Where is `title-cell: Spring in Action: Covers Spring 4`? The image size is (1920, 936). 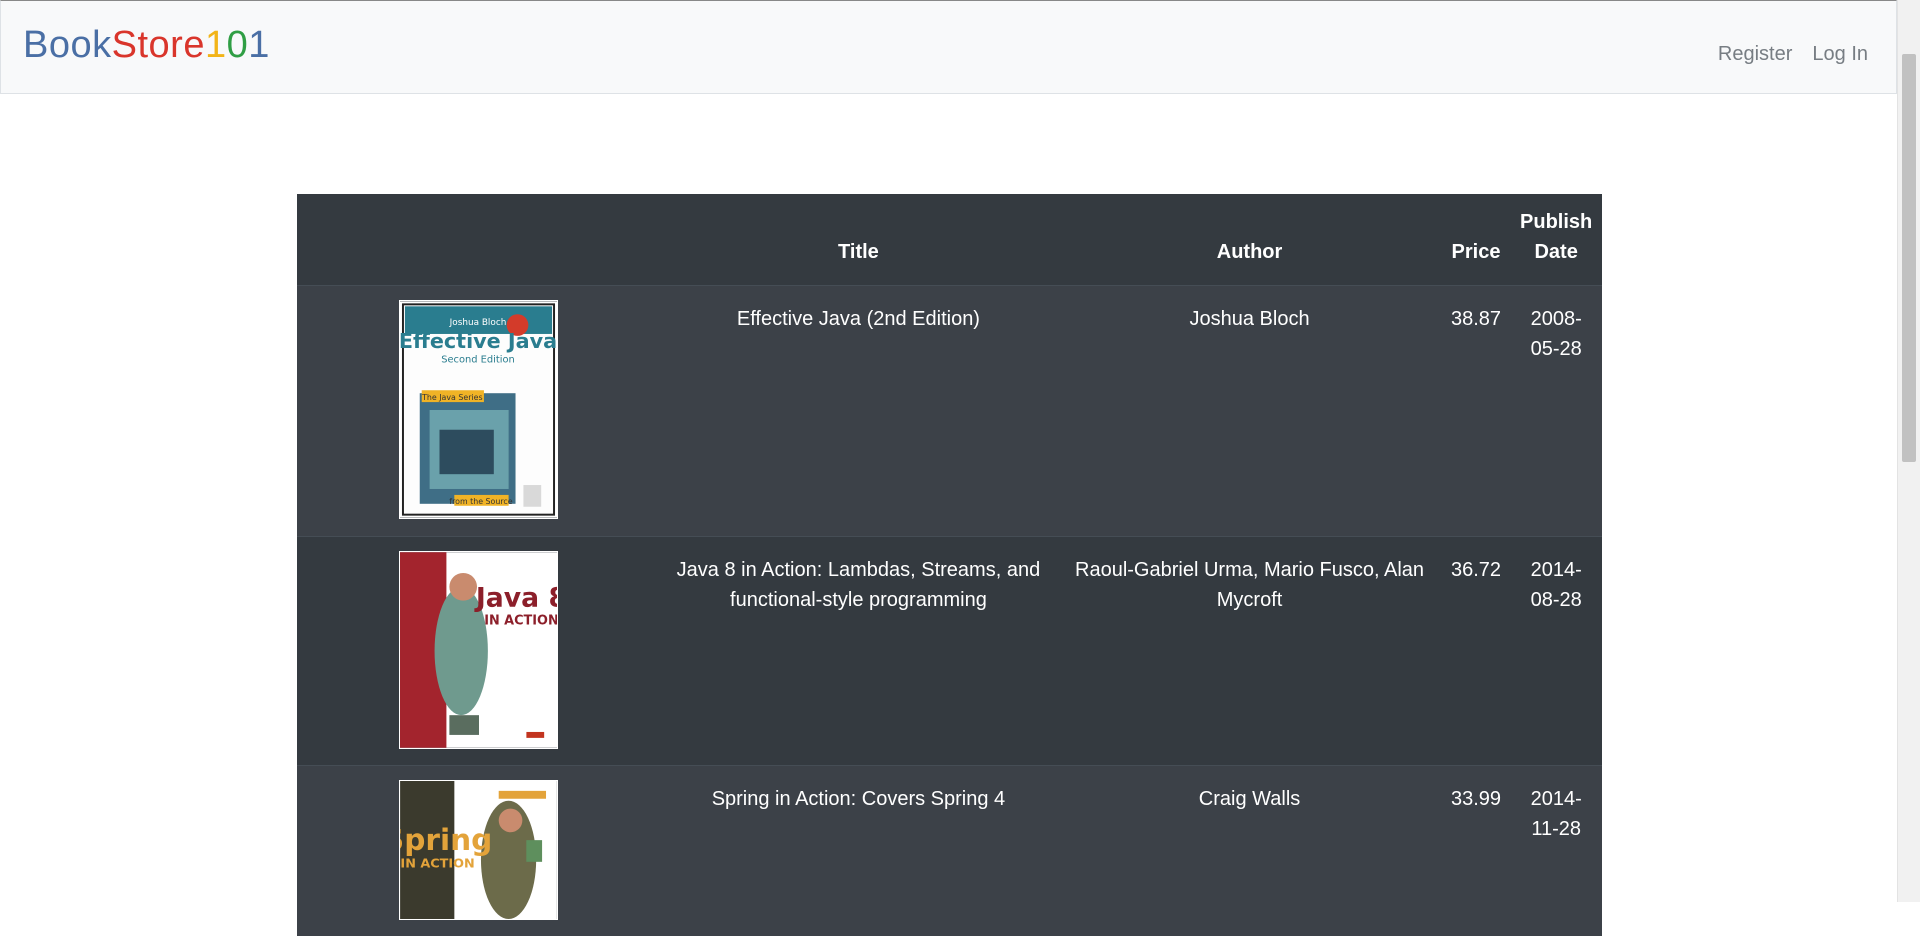
title-cell: Spring in Action: Covers Spring 4 is located at coordinates (858, 850).